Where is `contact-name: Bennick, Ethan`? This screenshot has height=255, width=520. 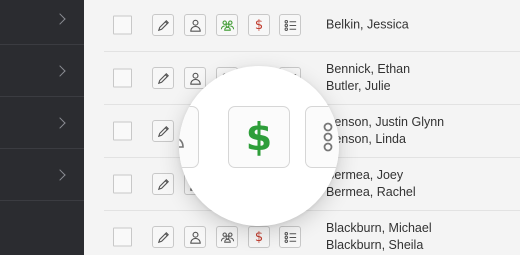
contact-name: Bennick, Ethan is located at coordinates (368, 69).